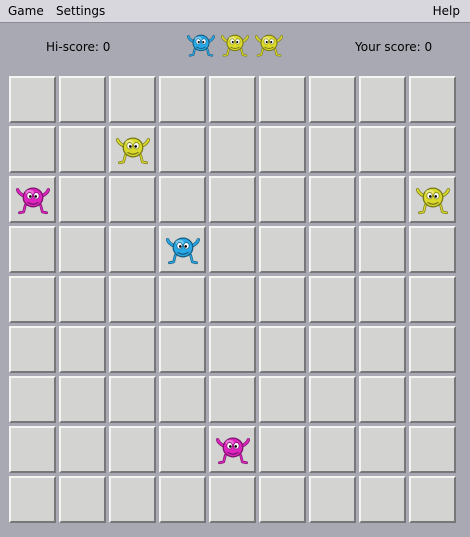 This screenshot has height=537, width=470. I want to click on hi-score-label: Hi-score: 0, so click(78, 47).